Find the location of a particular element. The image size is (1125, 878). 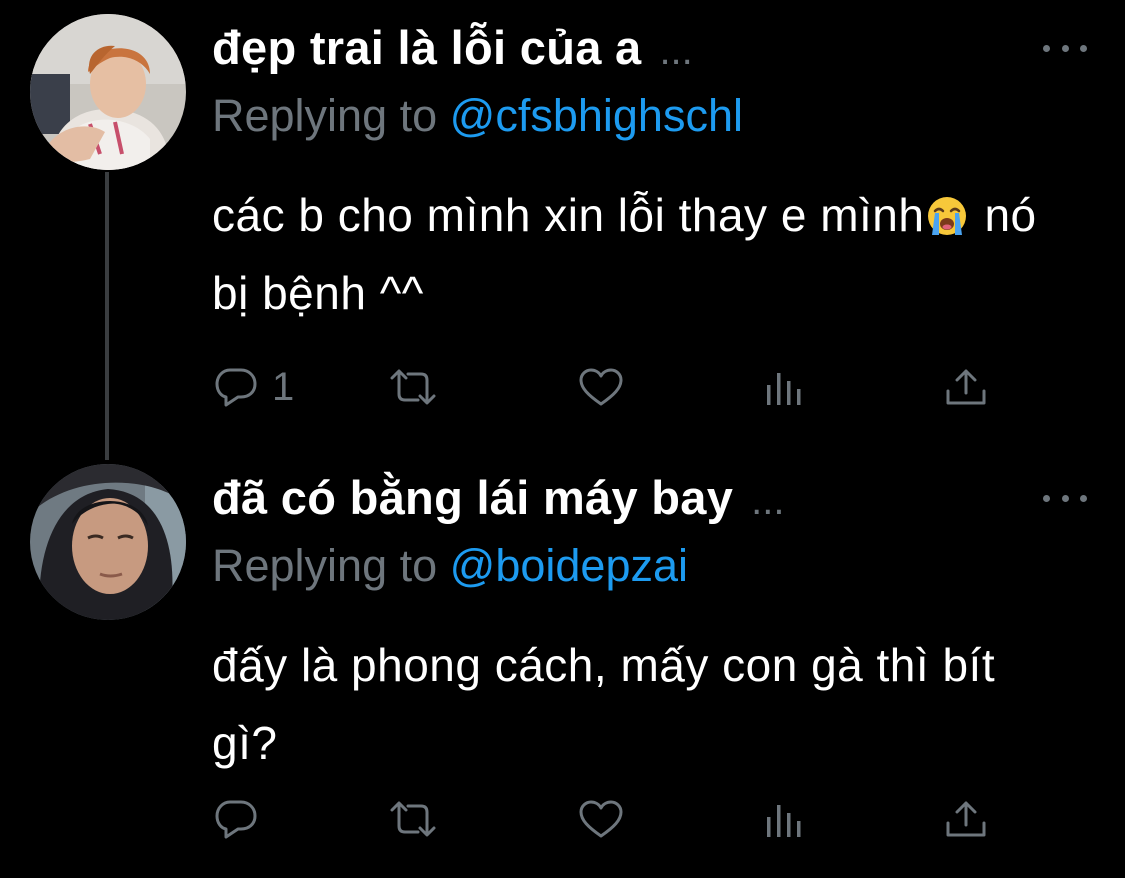

replying-to-line: Replying to @cfsbhighschl is located at coordinates (477, 116).